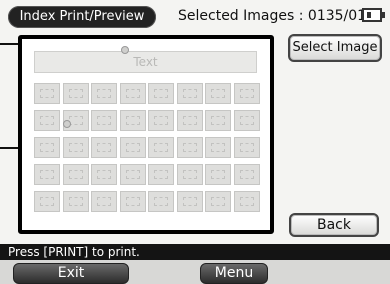  What do you see at coordinates (195, 252) in the screenshot?
I see `status-message: Press [PRINT] to print.` at bounding box center [195, 252].